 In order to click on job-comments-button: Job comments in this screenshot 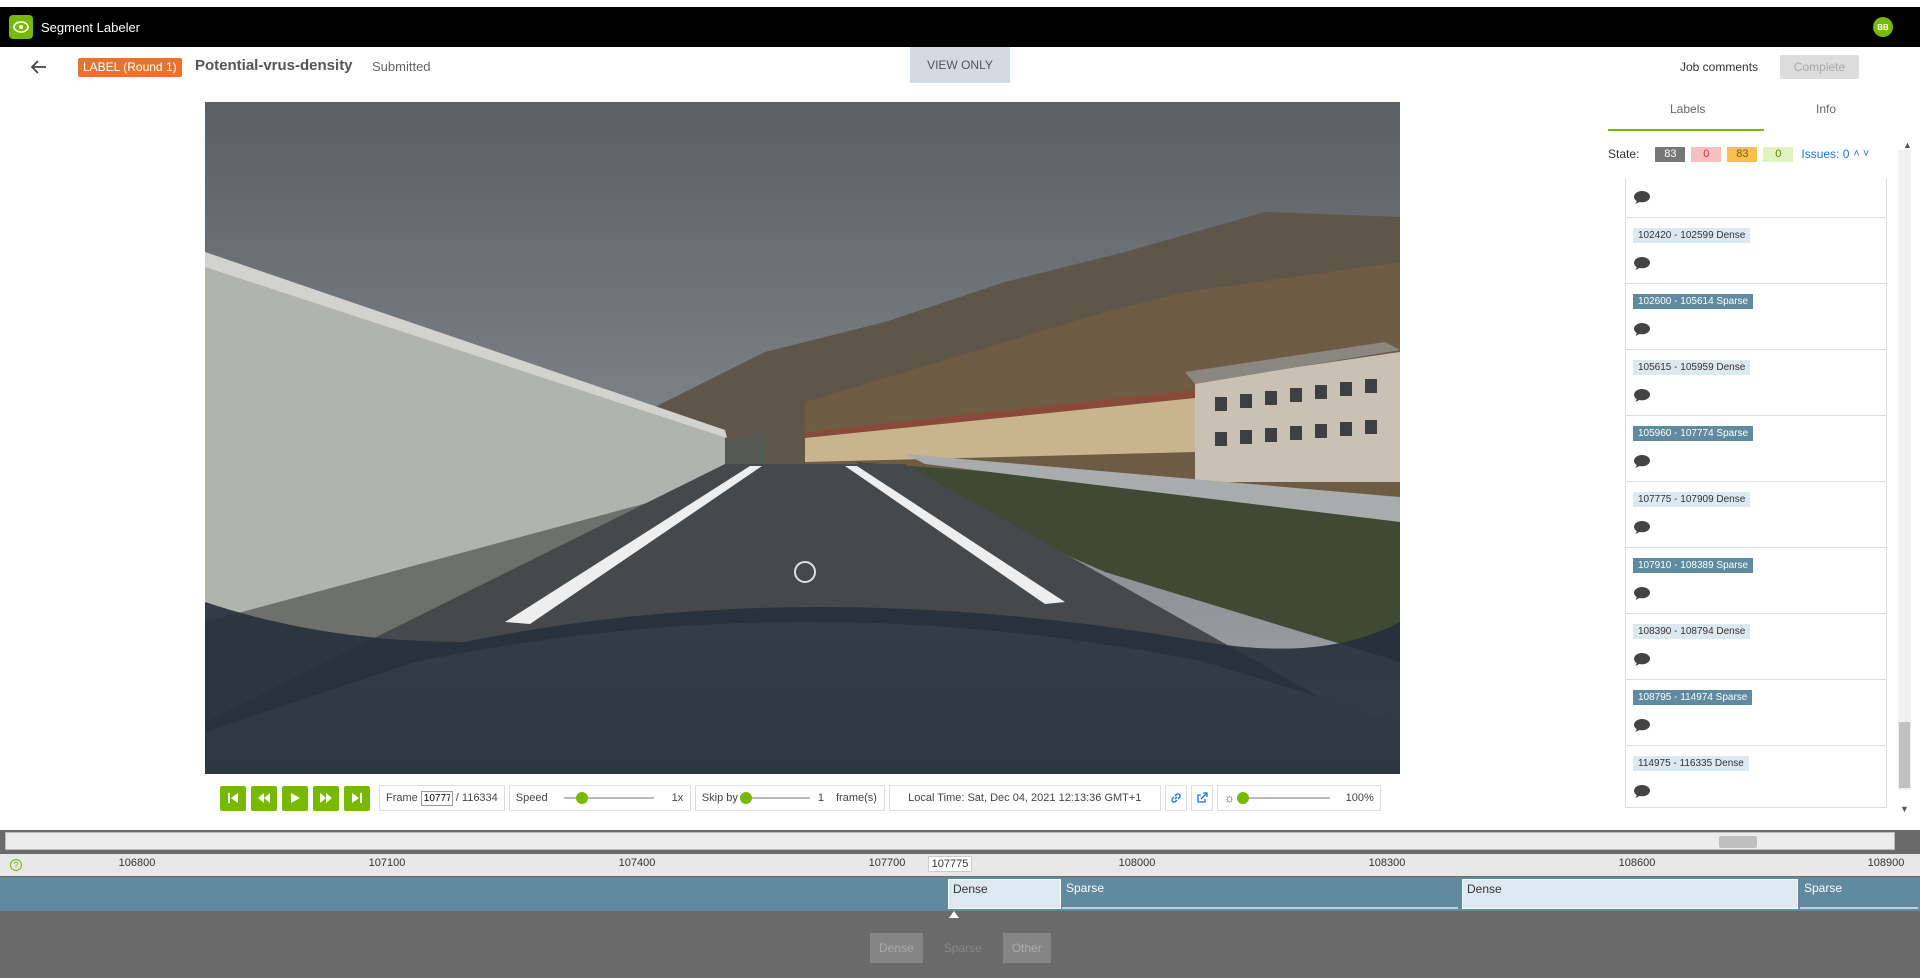, I will do `click(1719, 67)`.